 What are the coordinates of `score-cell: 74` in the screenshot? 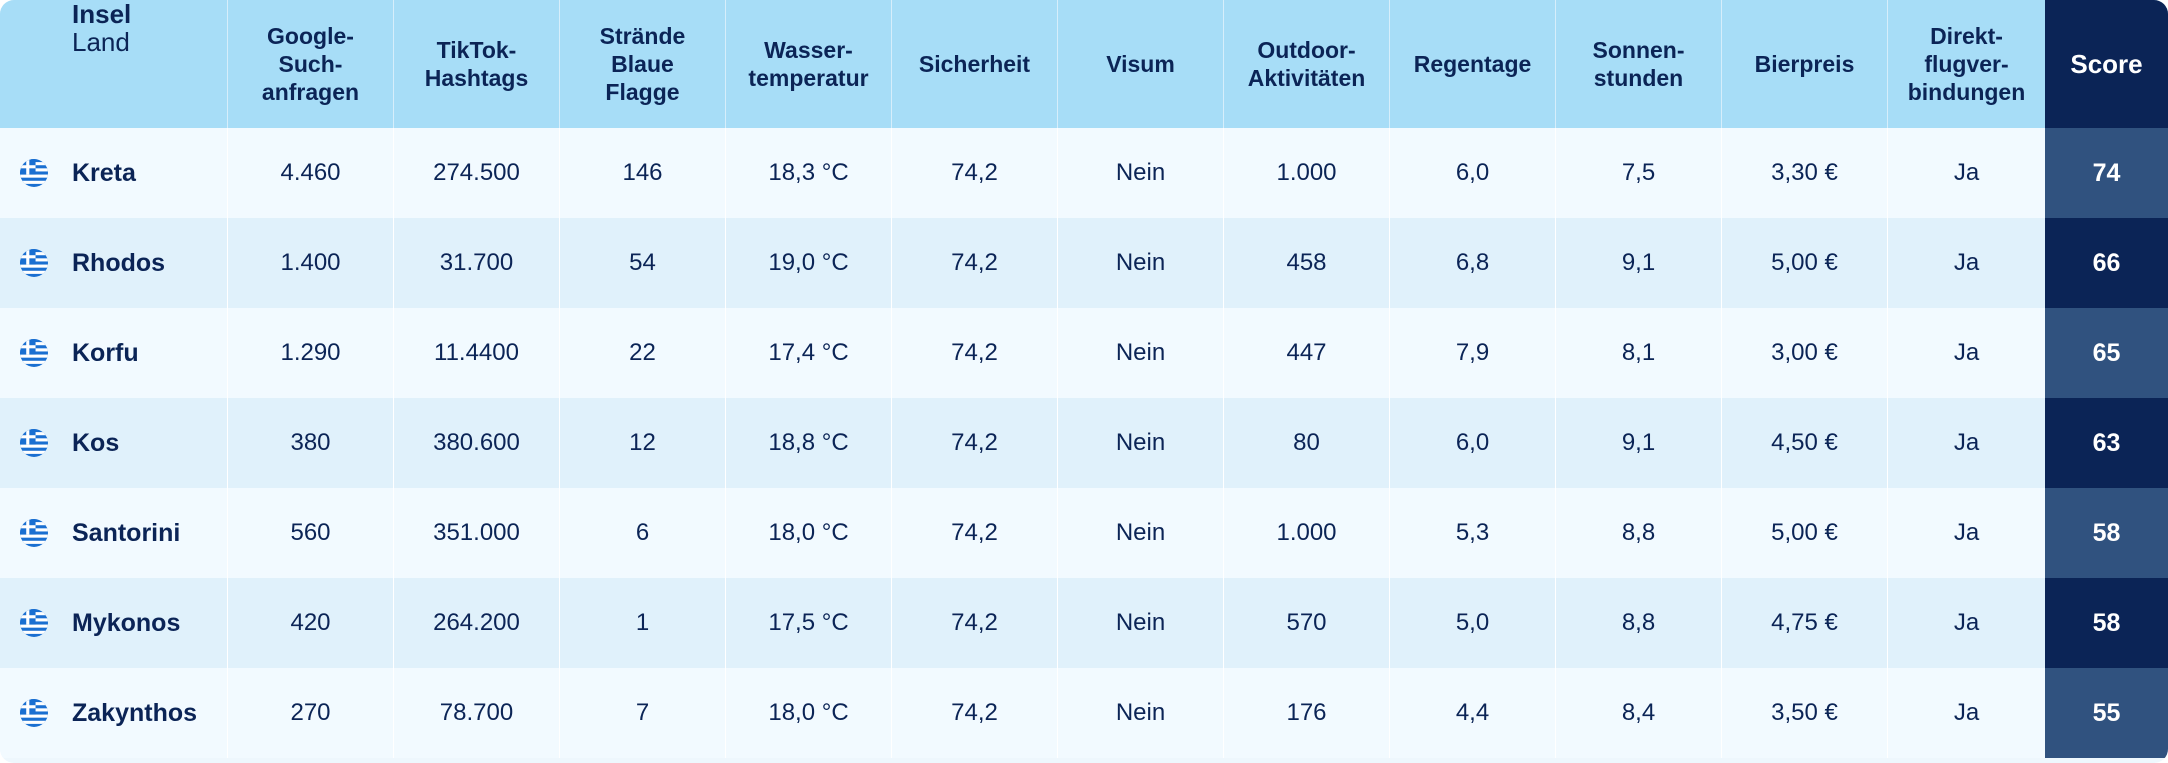 It's located at (2106, 173).